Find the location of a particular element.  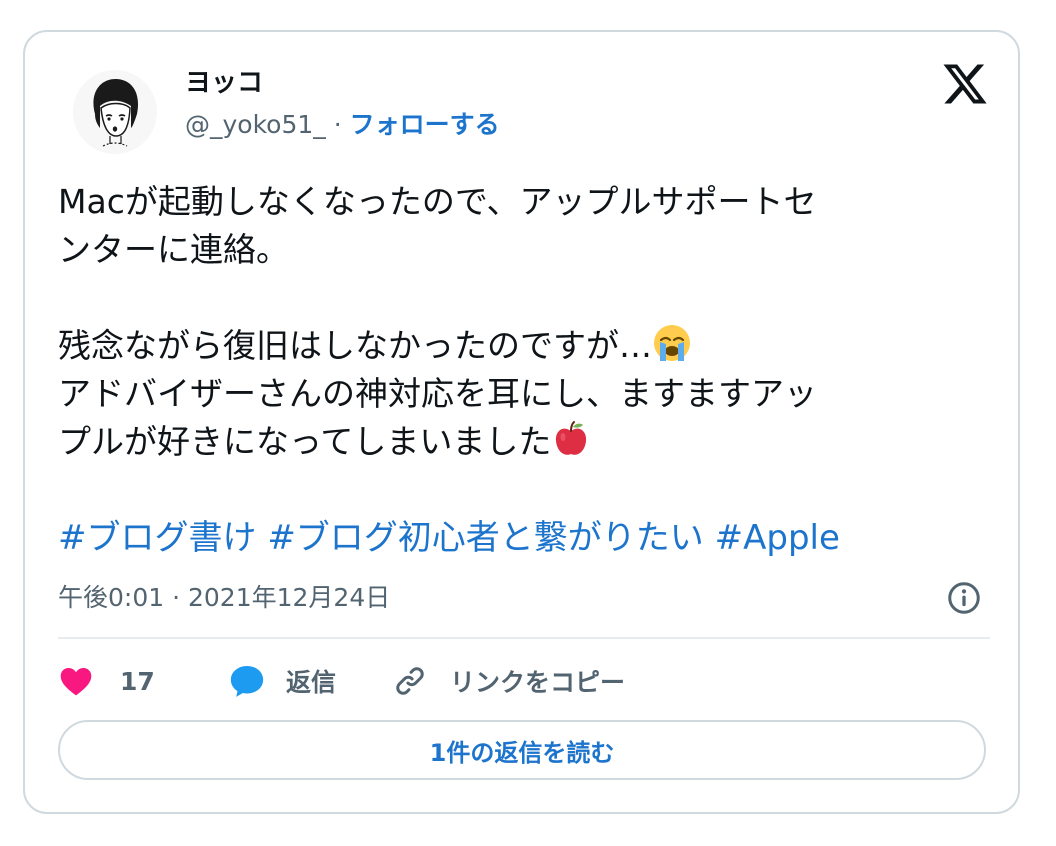

hashtag-row: #ブログ書け #ブログ初心者と繋がりたい #Apple is located at coordinates (449, 538).